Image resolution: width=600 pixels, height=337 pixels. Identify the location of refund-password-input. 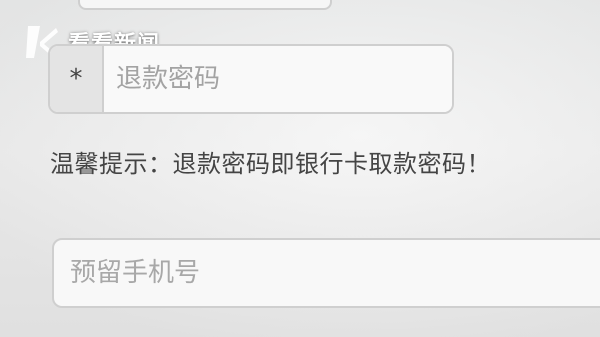
(278, 79).